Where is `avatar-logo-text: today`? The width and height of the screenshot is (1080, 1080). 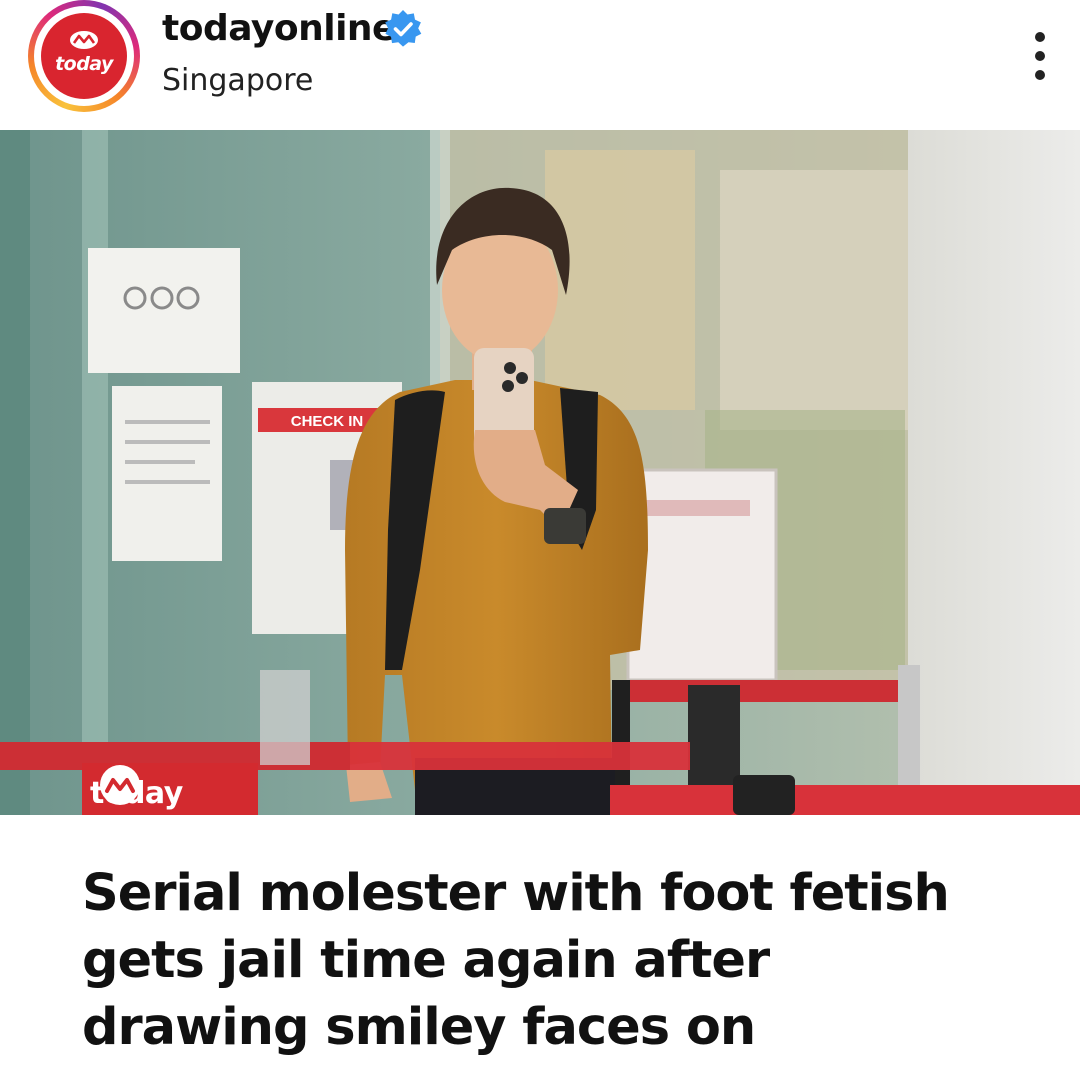
avatar-logo-text: today is located at coordinates (84, 64).